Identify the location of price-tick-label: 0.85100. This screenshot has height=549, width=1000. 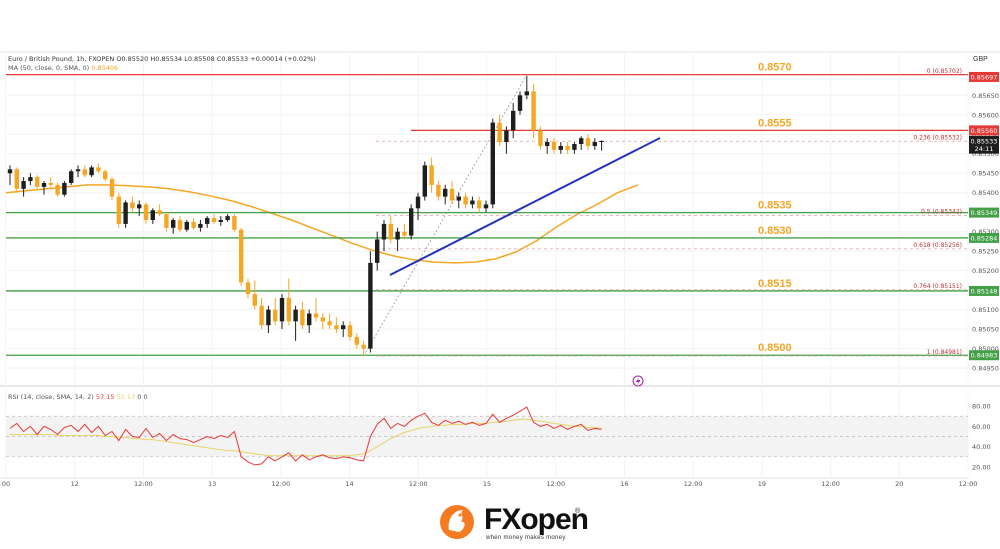
(985, 310).